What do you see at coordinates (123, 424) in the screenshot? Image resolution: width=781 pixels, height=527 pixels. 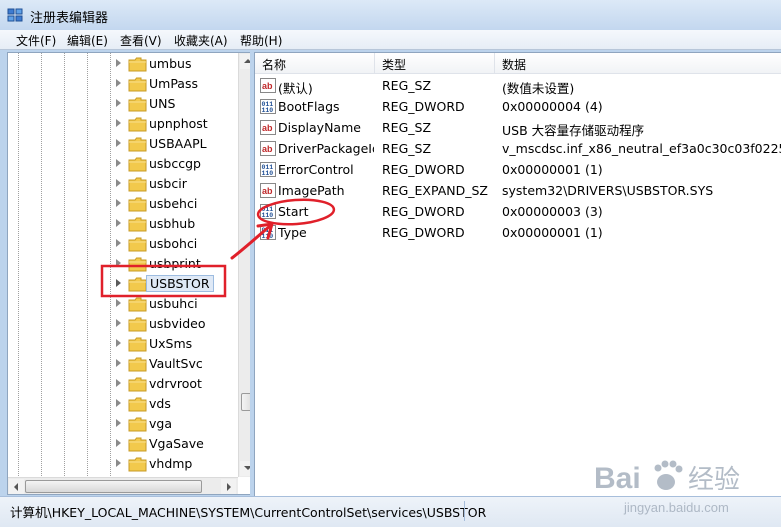 I see `tree-item: vga` at bounding box center [123, 424].